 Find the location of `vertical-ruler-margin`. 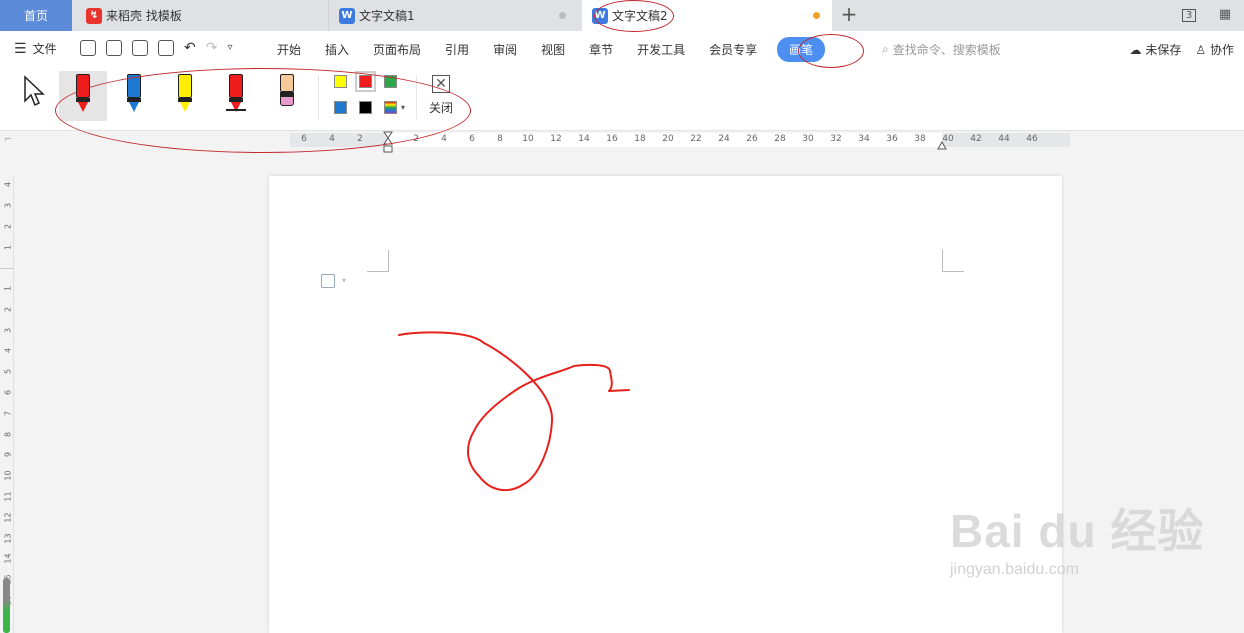

vertical-ruler-margin is located at coordinates (7, 268).